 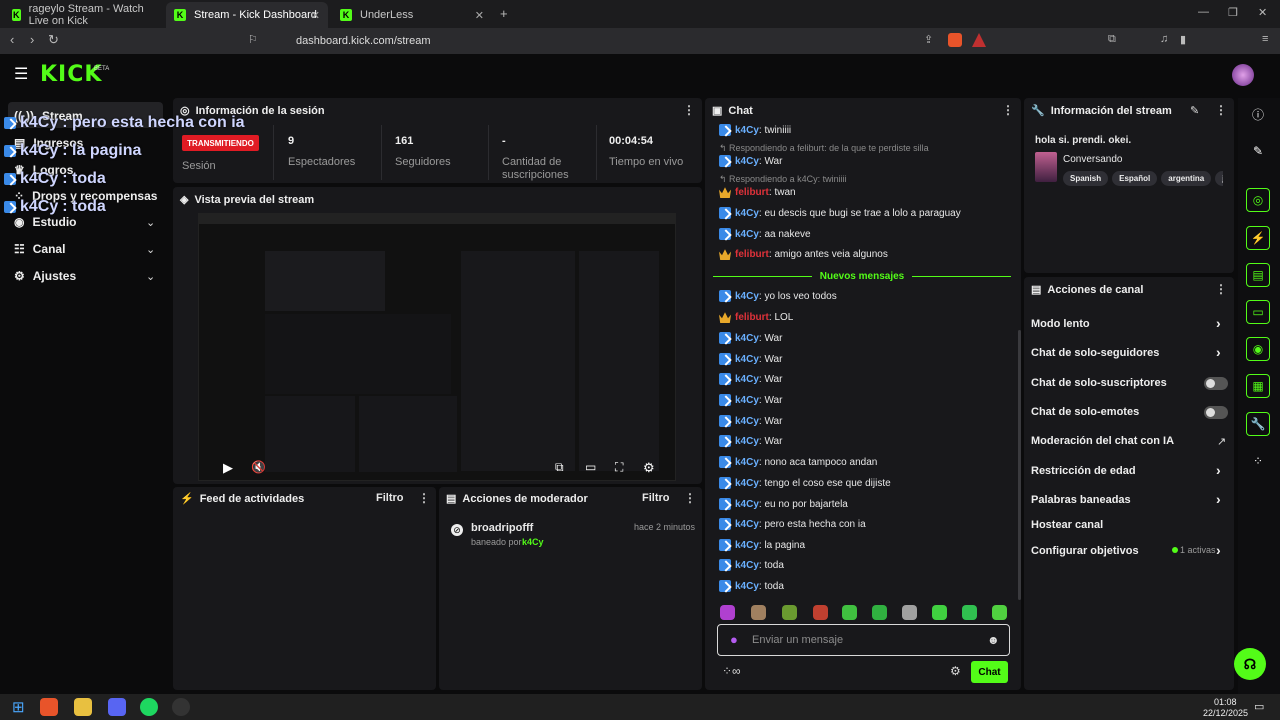 I want to click on browser-tab: K UnderLess ✕, so click(x=412, y=15).